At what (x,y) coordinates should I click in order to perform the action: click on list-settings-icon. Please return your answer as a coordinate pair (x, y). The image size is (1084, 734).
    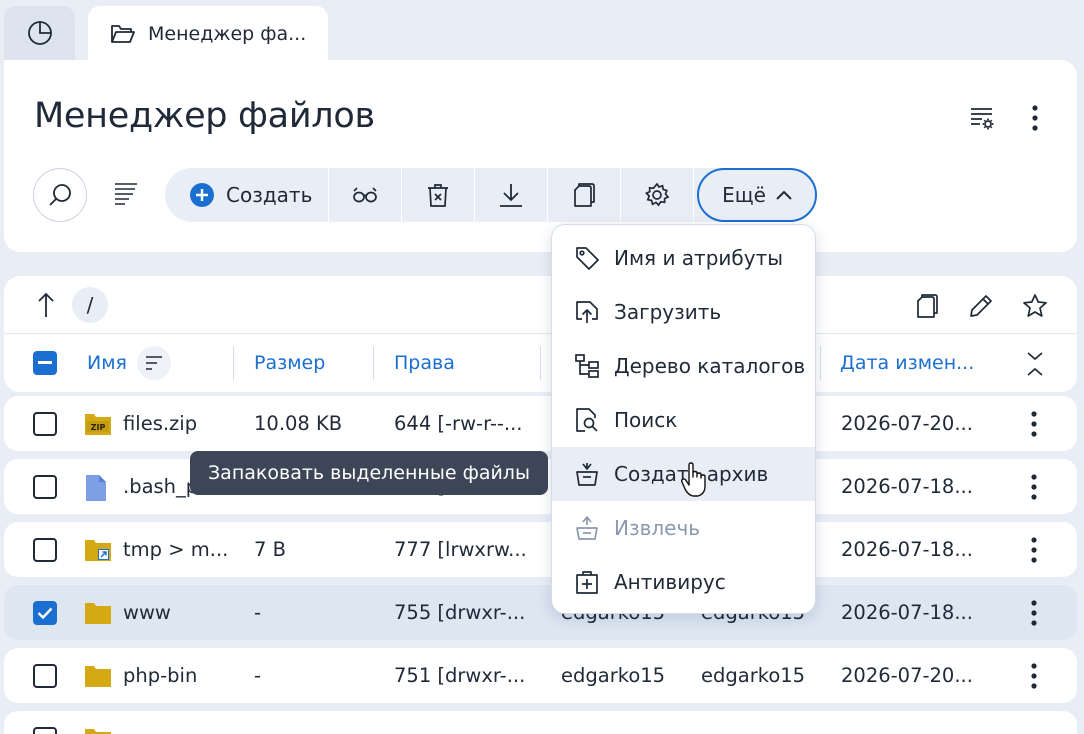
    Looking at the image, I should click on (982, 119).